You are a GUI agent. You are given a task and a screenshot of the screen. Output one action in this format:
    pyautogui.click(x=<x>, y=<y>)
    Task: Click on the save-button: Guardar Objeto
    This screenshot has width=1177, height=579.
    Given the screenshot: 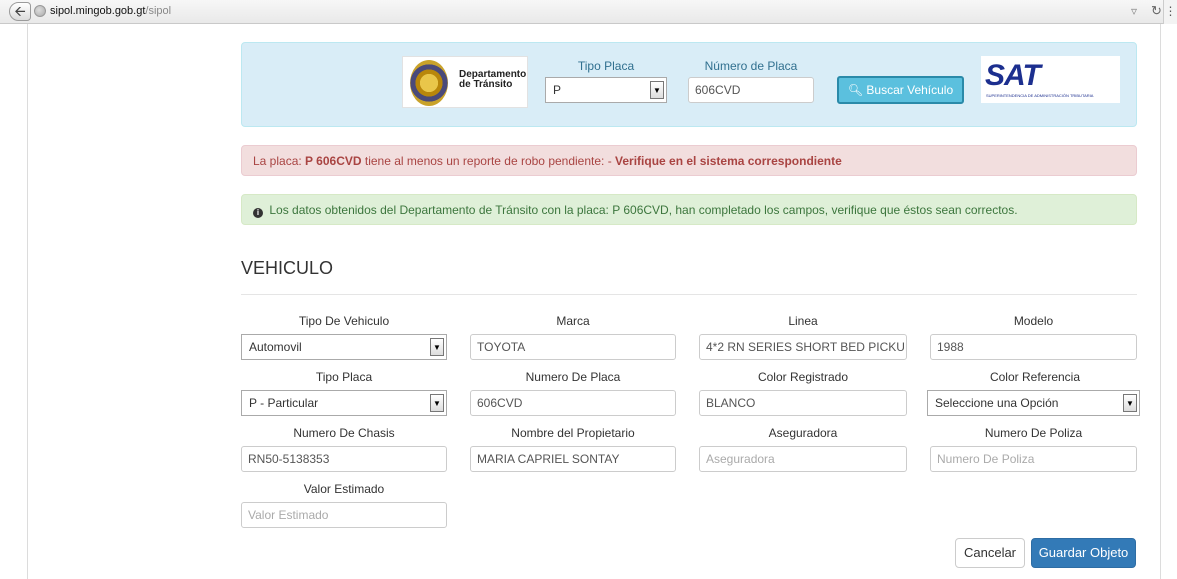 What is the action you would take?
    pyautogui.click(x=1083, y=553)
    